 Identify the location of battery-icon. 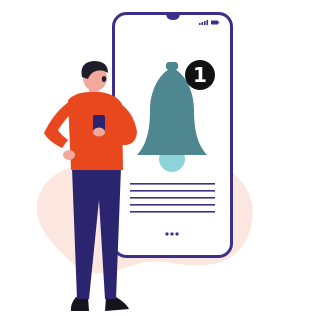
(214, 22).